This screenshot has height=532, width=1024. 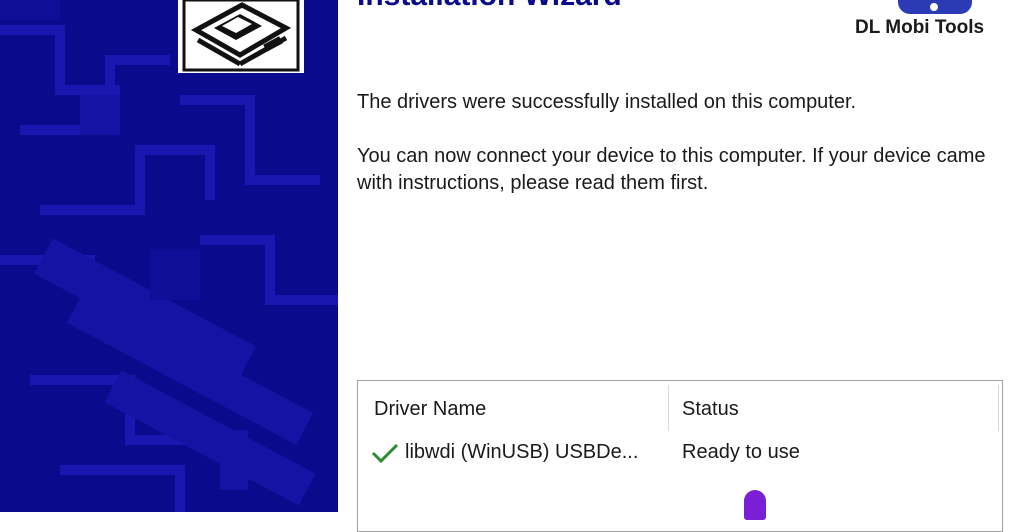 What do you see at coordinates (741, 452) in the screenshot?
I see `driver-status-cell: Ready to use` at bounding box center [741, 452].